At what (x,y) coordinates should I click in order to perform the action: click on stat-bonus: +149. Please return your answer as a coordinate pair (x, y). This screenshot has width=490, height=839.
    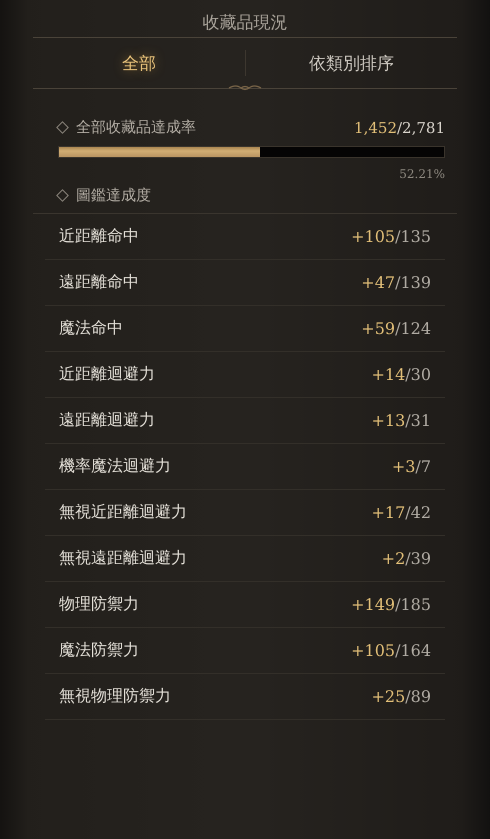
    Looking at the image, I should click on (373, 604).